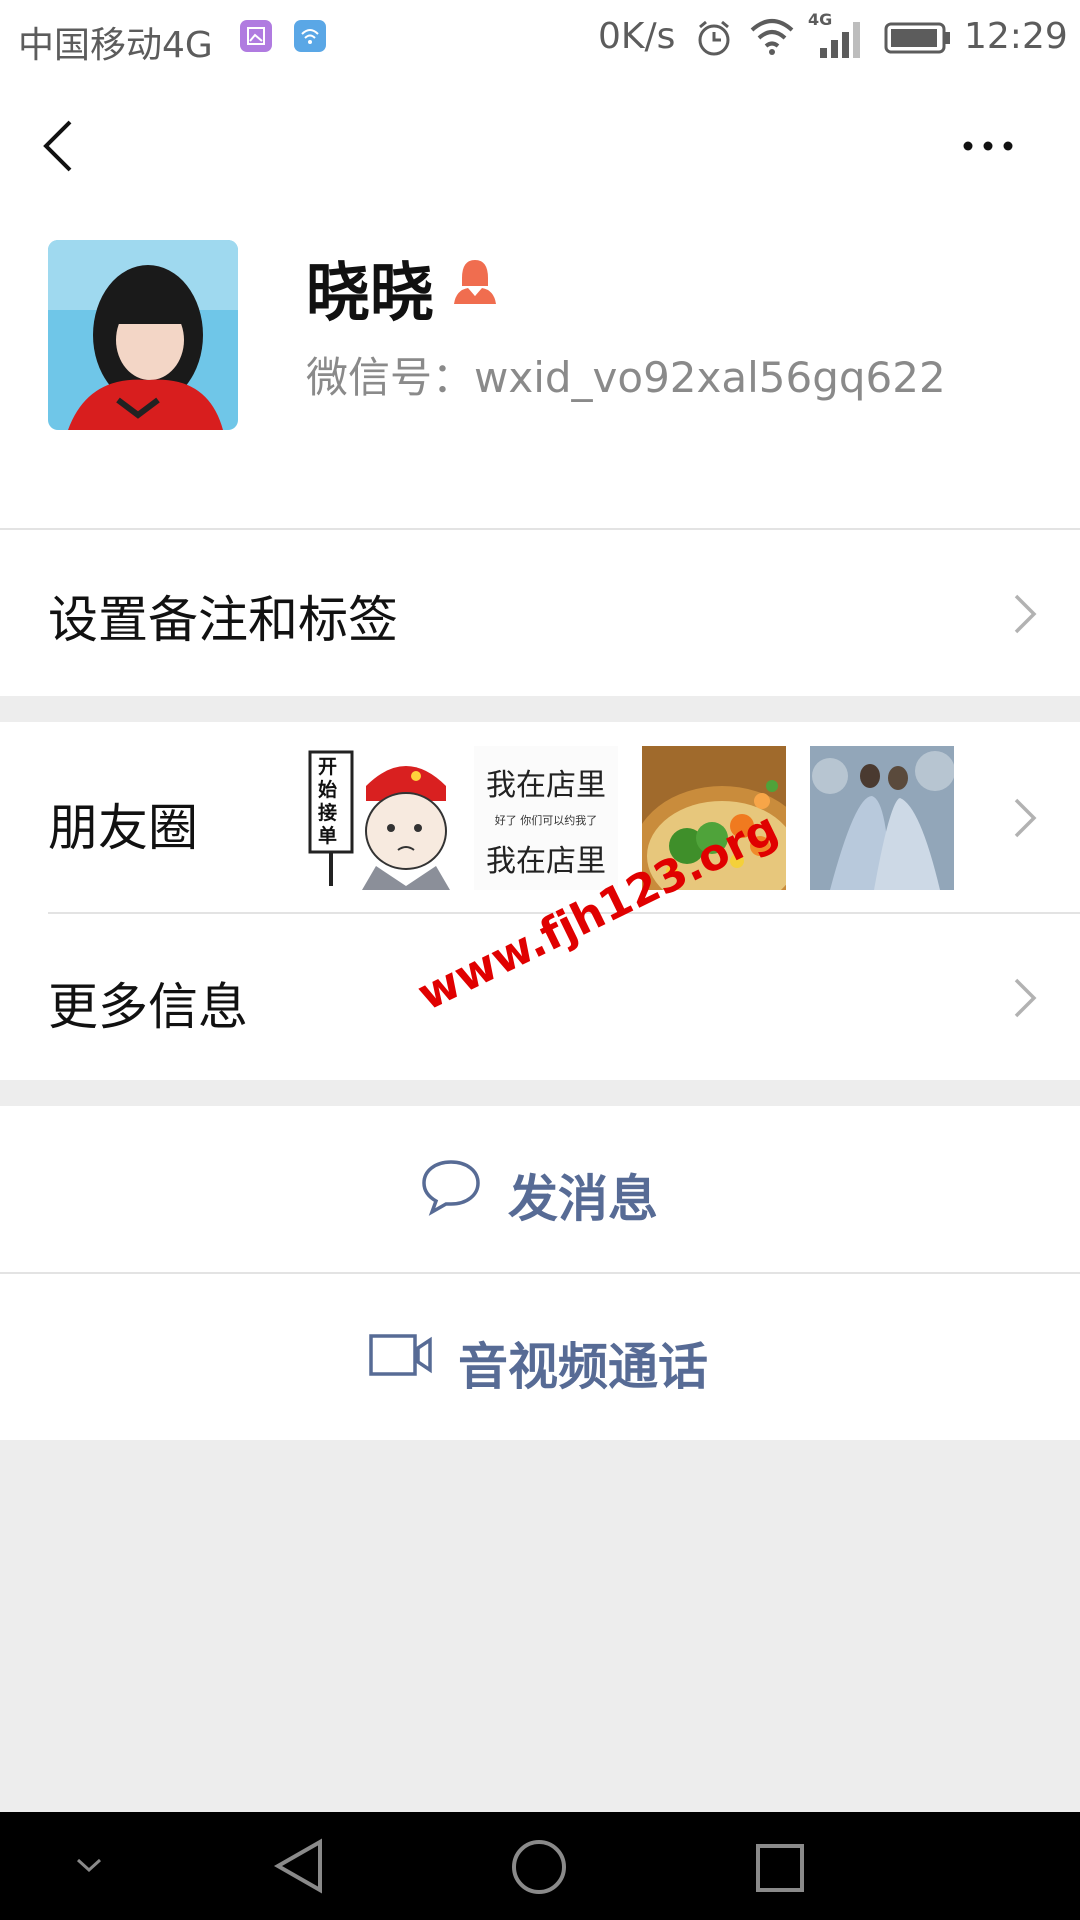 This screenshot has width=1080, height=1920. Describe the element at coordinates (148, 1007) in the screenshot. I see `more-info-label: 更多信息` at that location.